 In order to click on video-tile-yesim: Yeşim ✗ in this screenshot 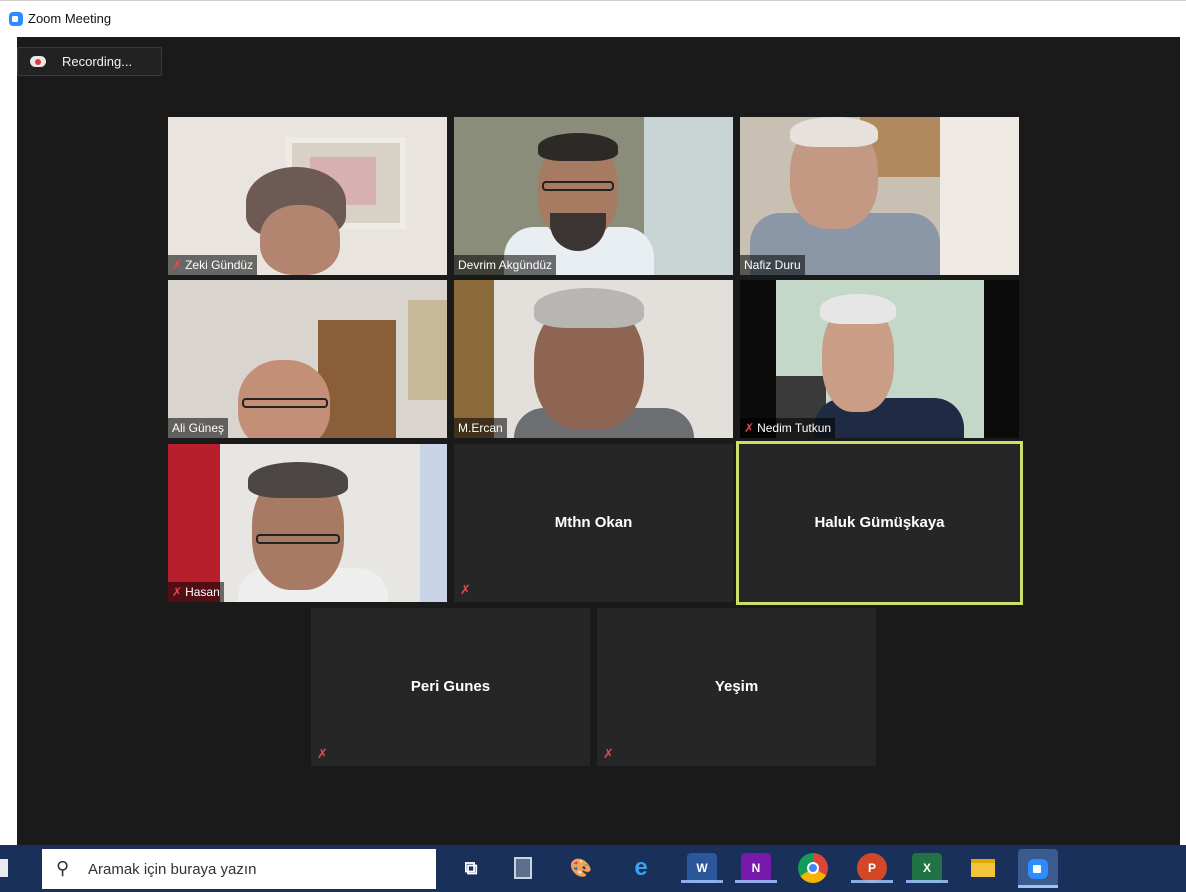, I will do `click(736, 687)`.